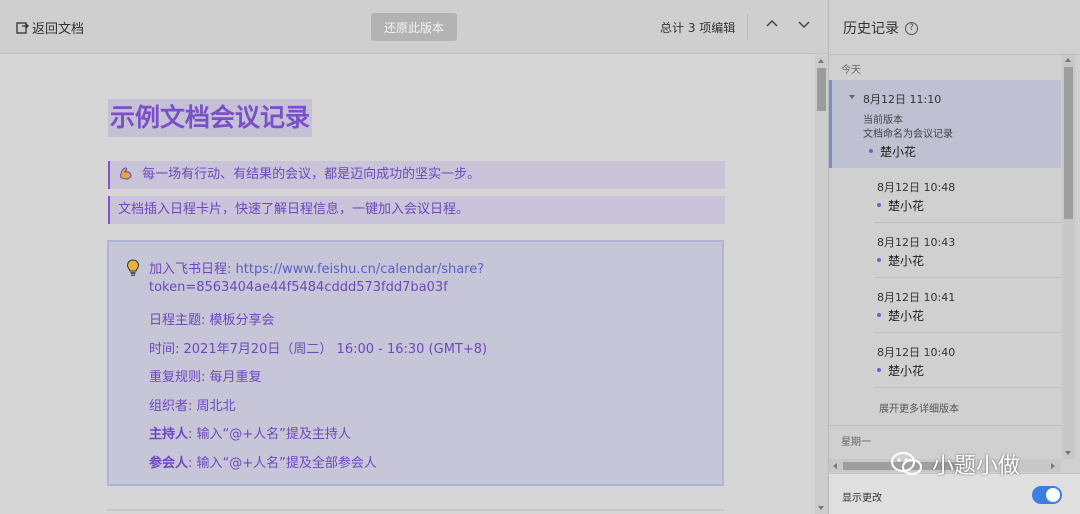  Describe the element at coordinates (169, 434) in the screenshot. I see `host-label: 主持人` at that location.